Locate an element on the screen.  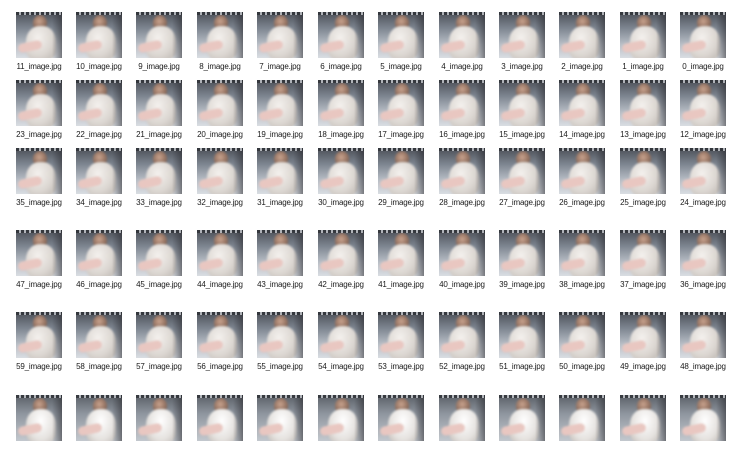
file-item: 16_image.jpg is located at coordinates (462, 113).